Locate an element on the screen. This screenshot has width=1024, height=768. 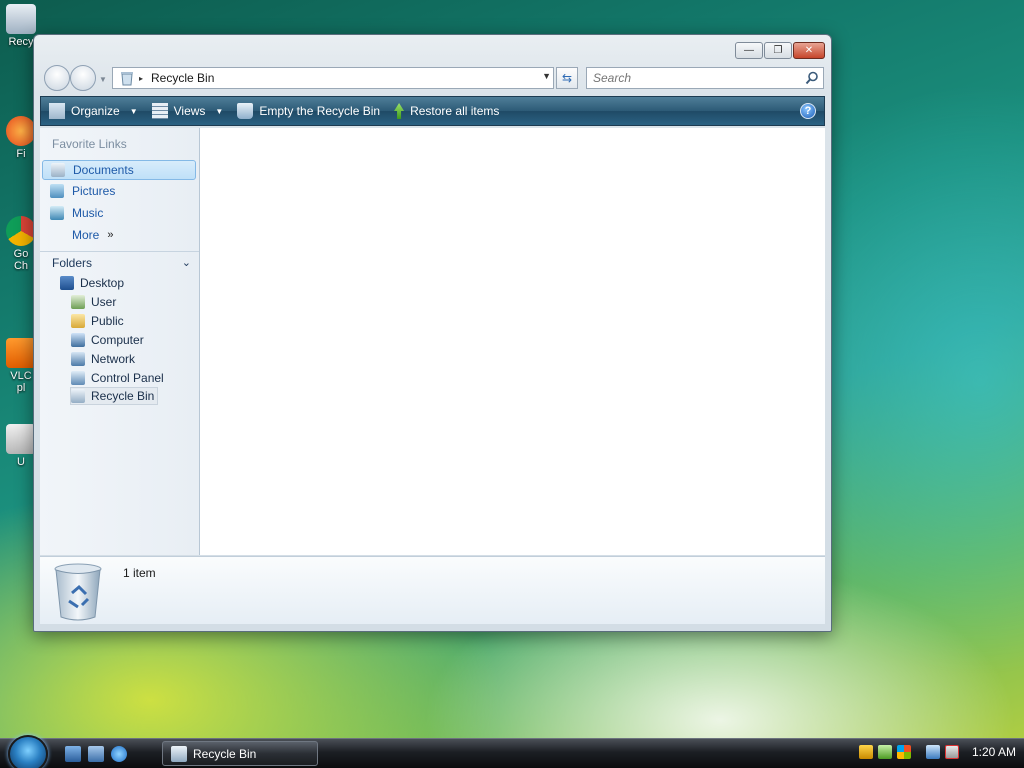
network-icon is located at coordinates (78, 359).